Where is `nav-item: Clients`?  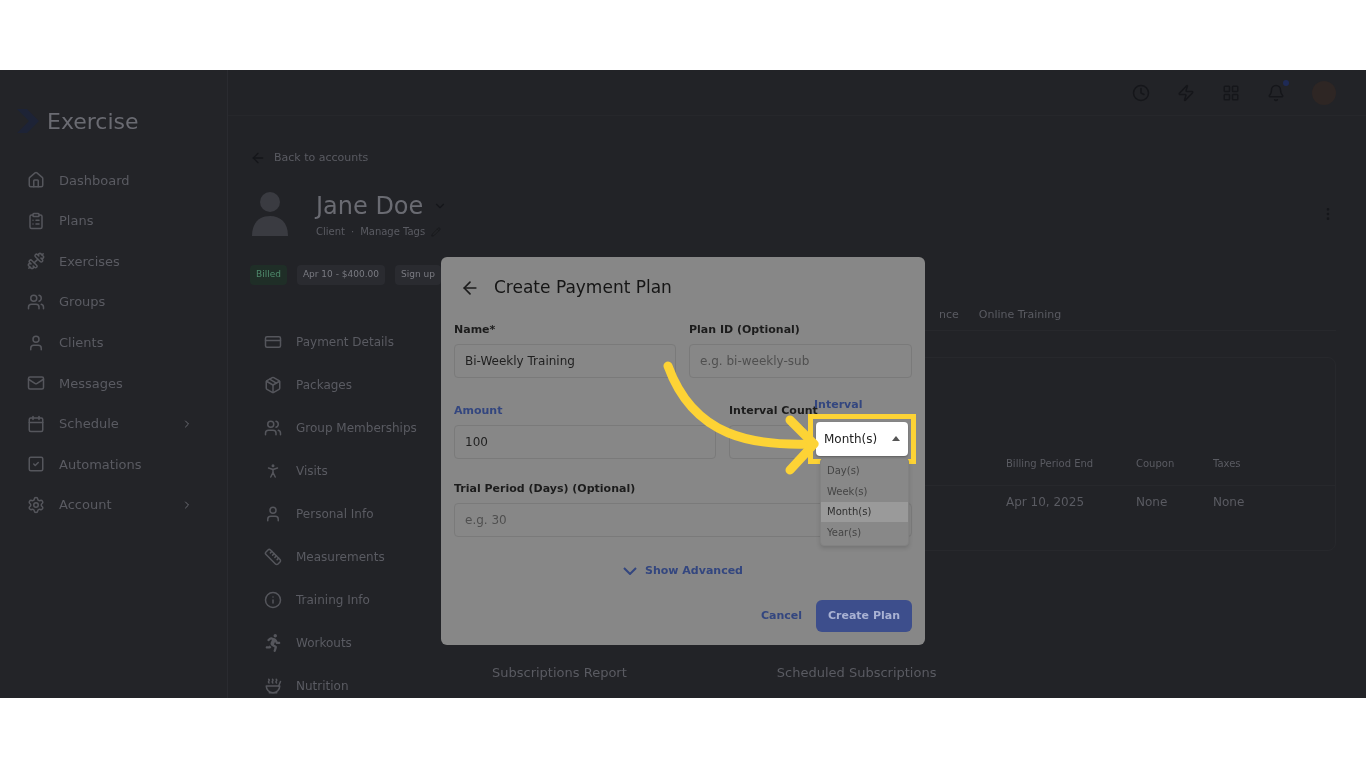 nav-item: Clients is located at coordinates (113, 342).